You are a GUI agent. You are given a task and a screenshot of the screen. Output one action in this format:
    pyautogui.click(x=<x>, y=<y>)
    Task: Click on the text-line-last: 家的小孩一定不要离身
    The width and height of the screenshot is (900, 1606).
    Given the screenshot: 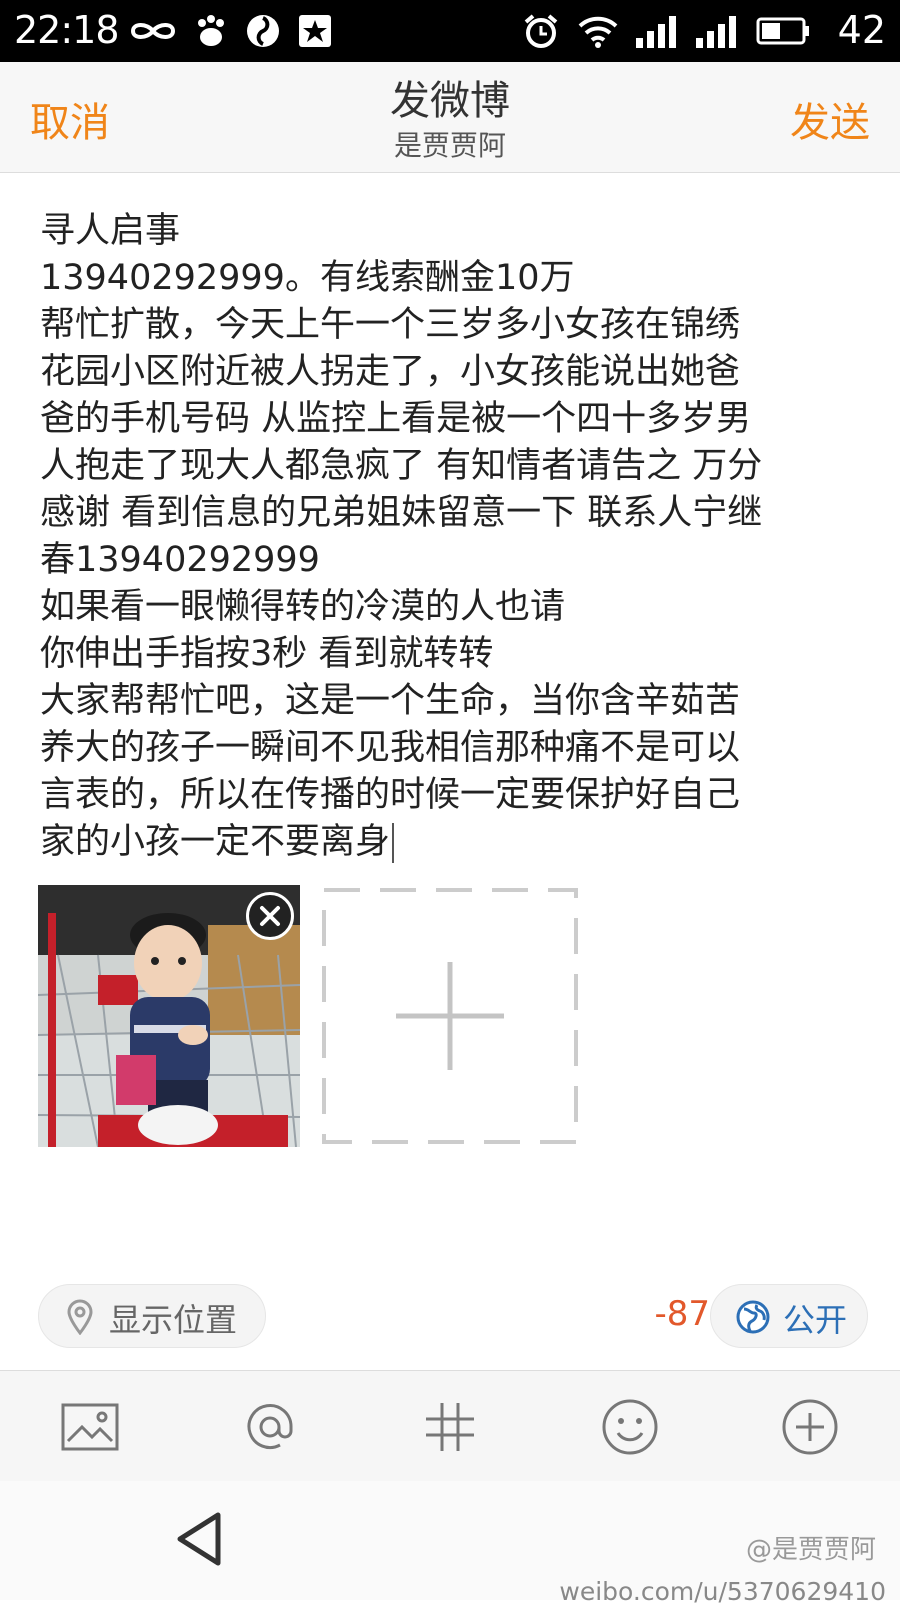 What is the action you would take?
    pyautogui.click(x=455, y=842)
    